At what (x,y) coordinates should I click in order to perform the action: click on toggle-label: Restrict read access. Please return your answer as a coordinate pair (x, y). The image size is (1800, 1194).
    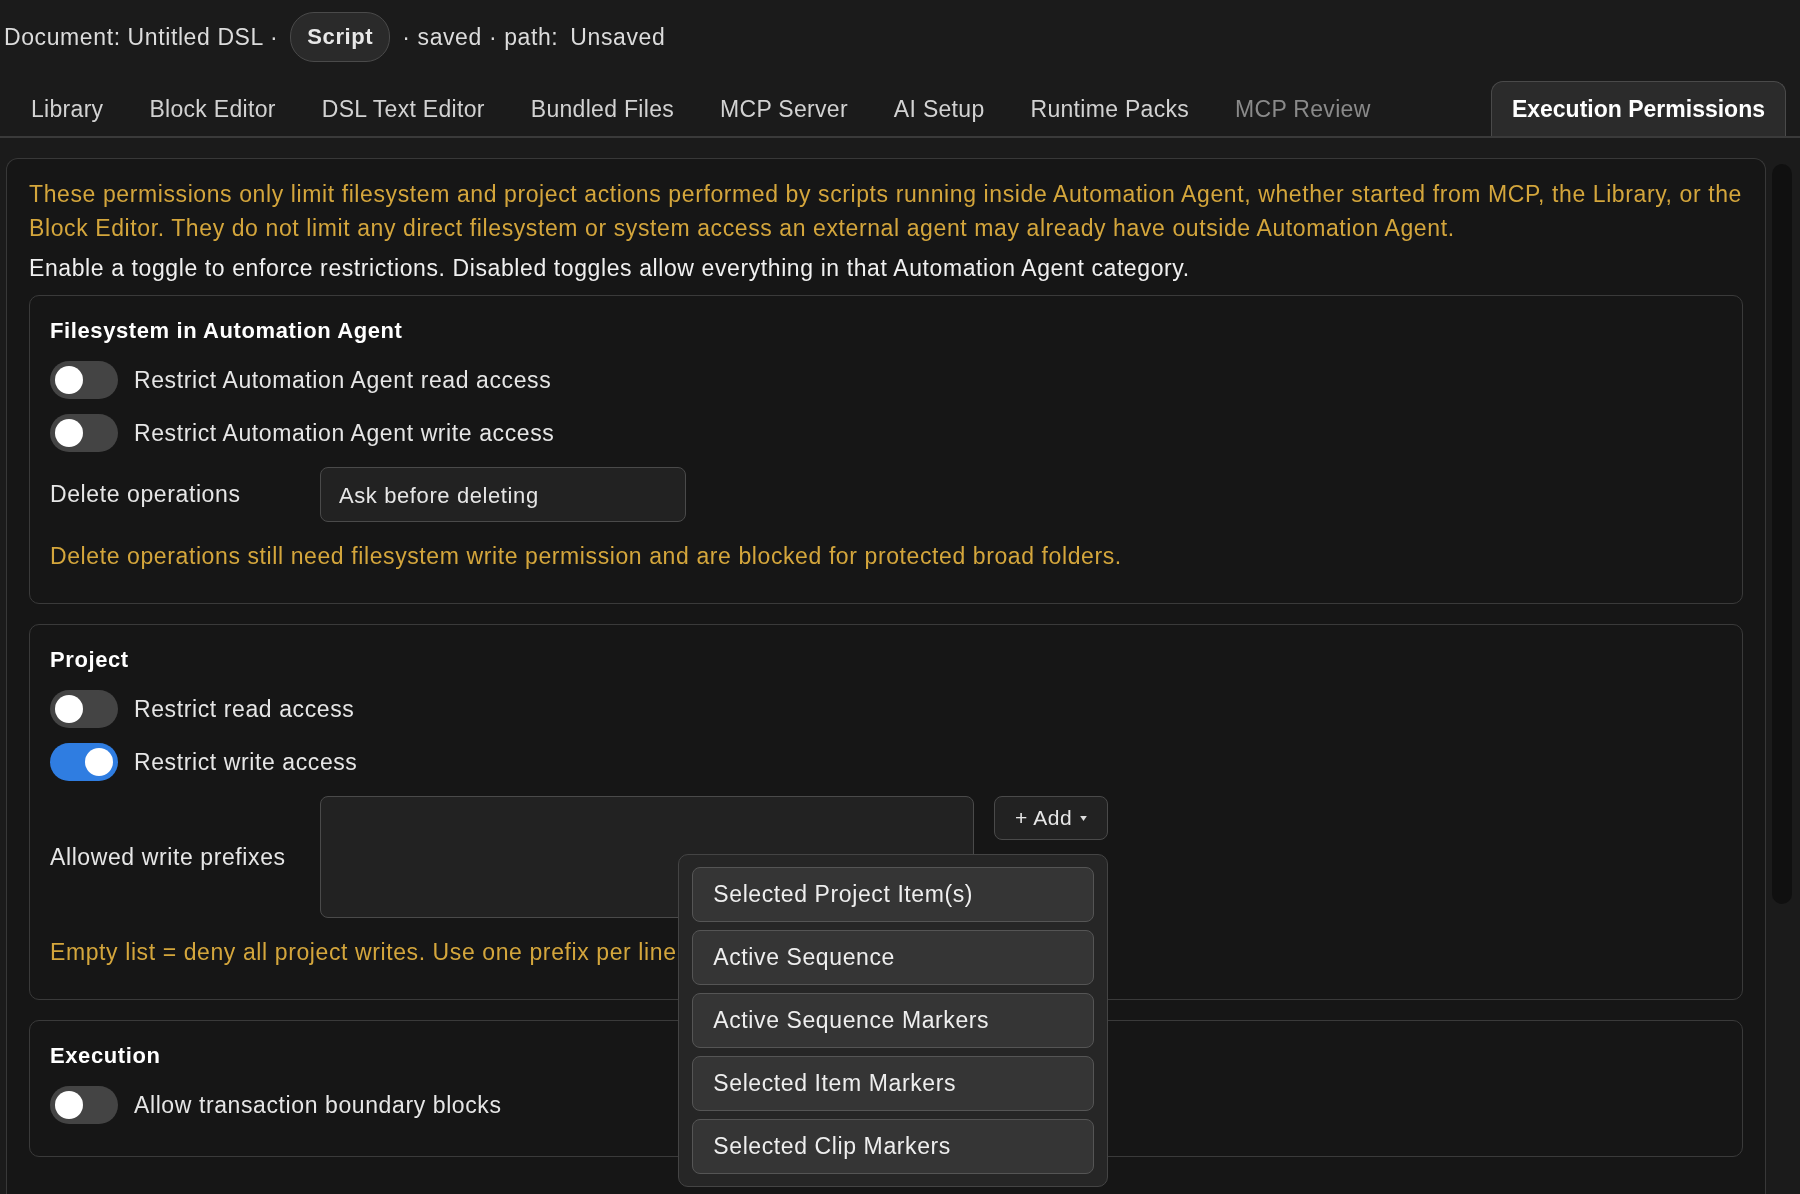
    Looking at the image, I should click on (244, 709).